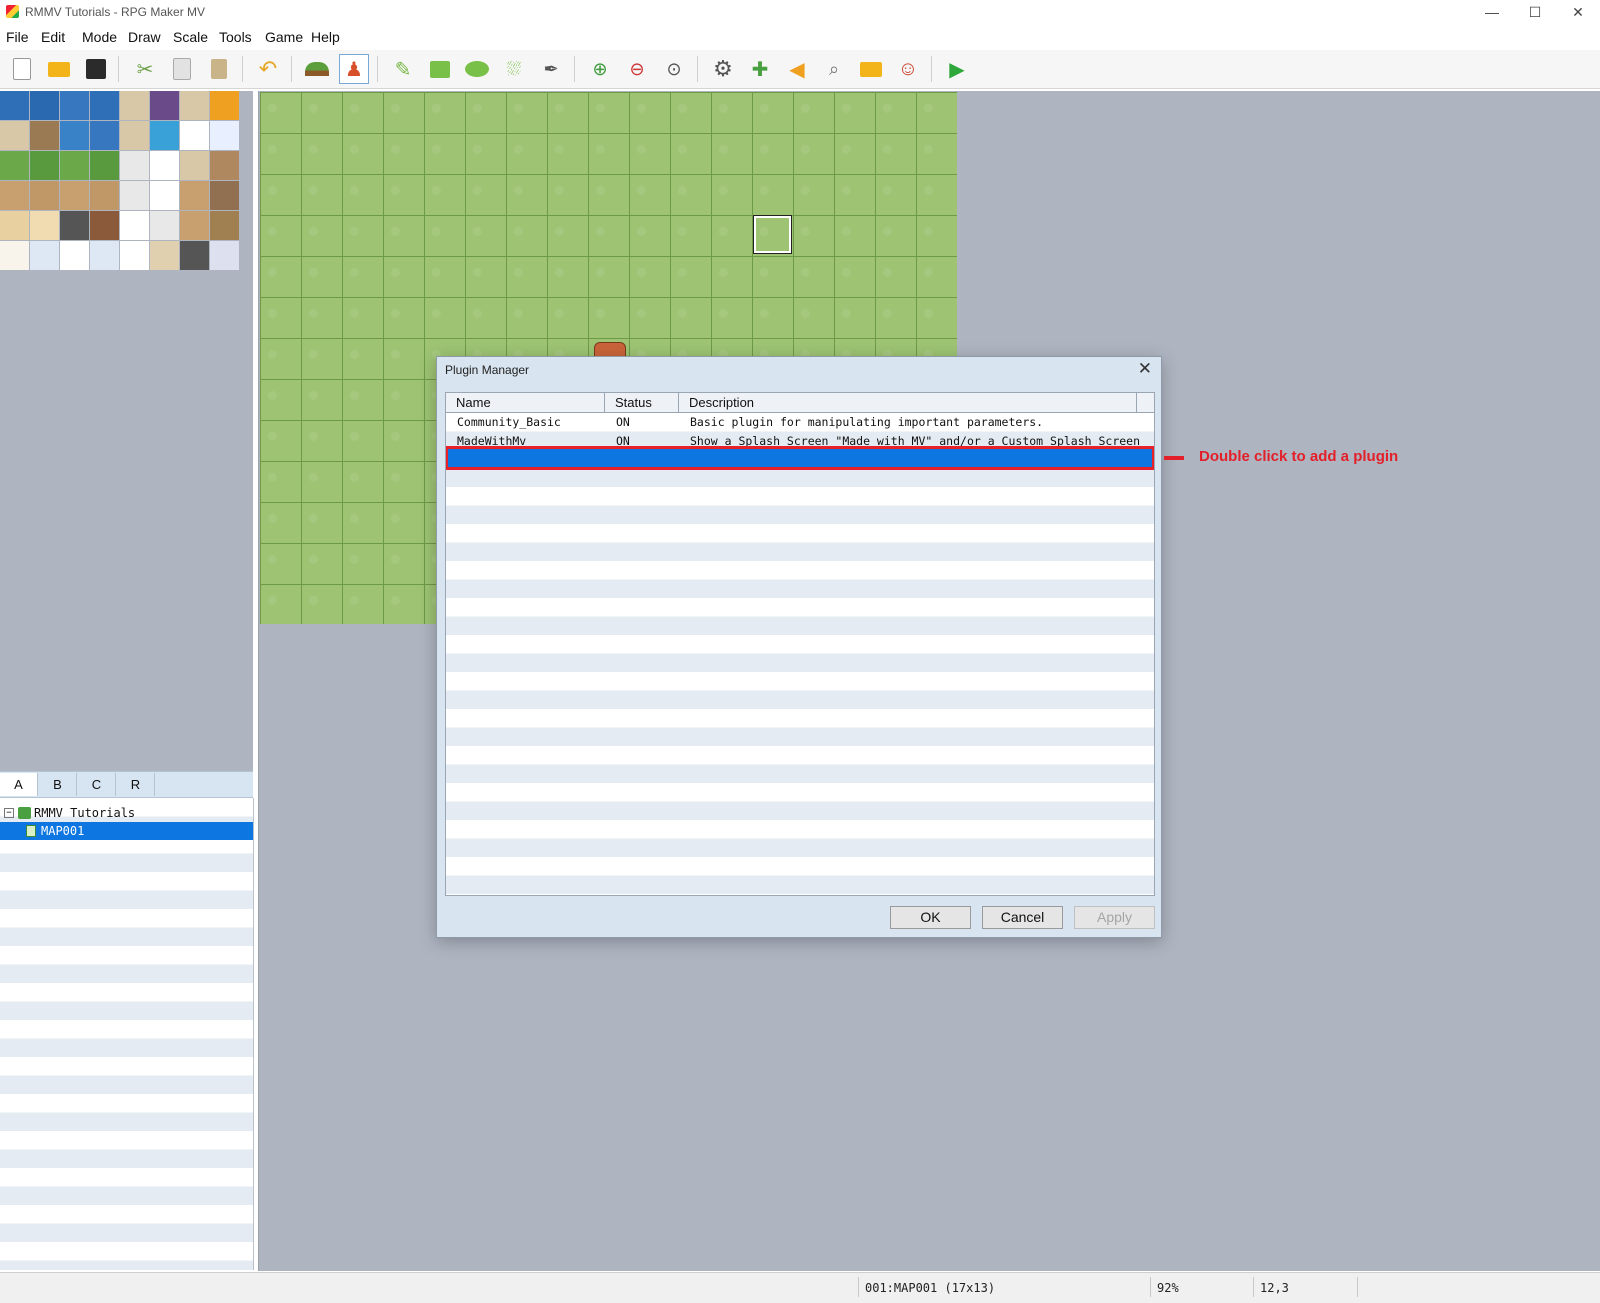  I want to click on menu-help: Help, so click(325, 37).